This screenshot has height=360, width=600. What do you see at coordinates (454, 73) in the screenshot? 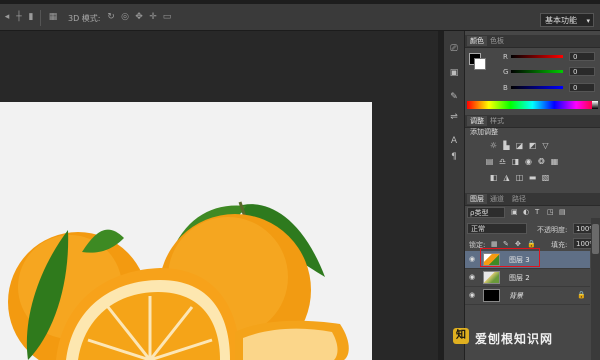
I see `actions-icon: ▣` at bounding box center [454, 73].